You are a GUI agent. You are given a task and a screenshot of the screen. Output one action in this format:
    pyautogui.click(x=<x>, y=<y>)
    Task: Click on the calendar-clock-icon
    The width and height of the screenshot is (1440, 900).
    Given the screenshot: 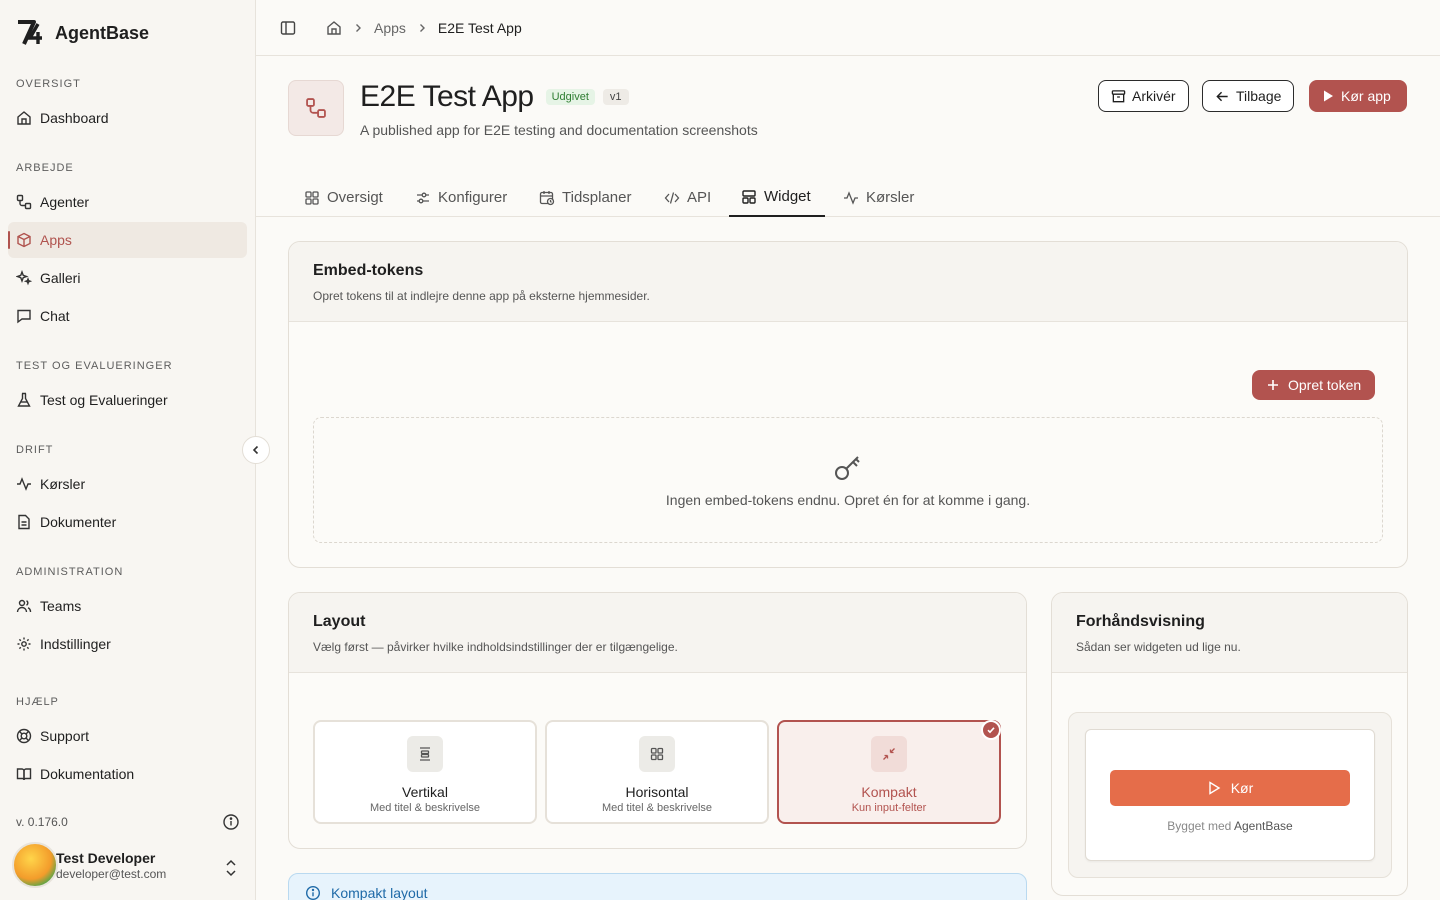 What is the action you would take?
    pyautogui.click(x=547, y=197)
    